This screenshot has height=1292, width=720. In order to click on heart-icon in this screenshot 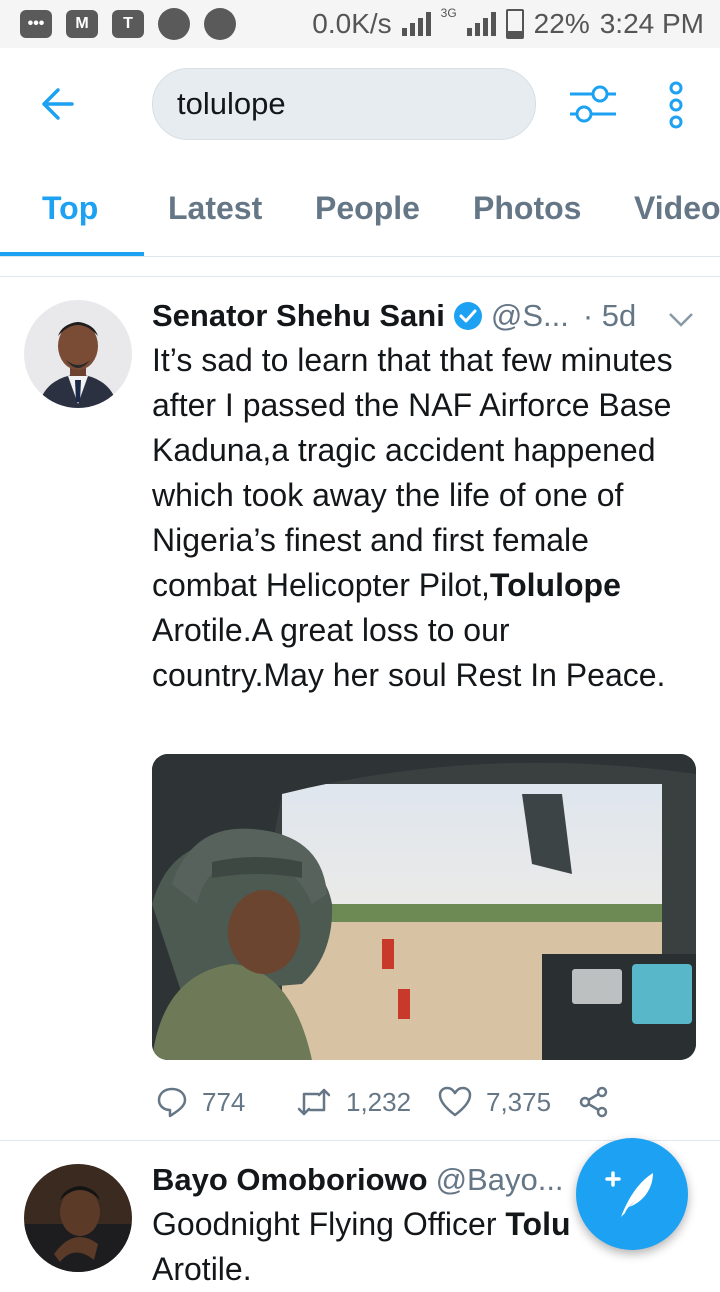, I will do `click(455, 1101)`.